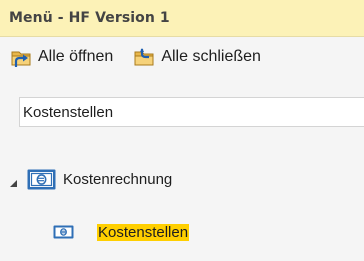  What do you see at coordinates (89, 18) in the screenshot?
I see `window-title: Menü - HF Version 1` at bounding box center [89, 18].